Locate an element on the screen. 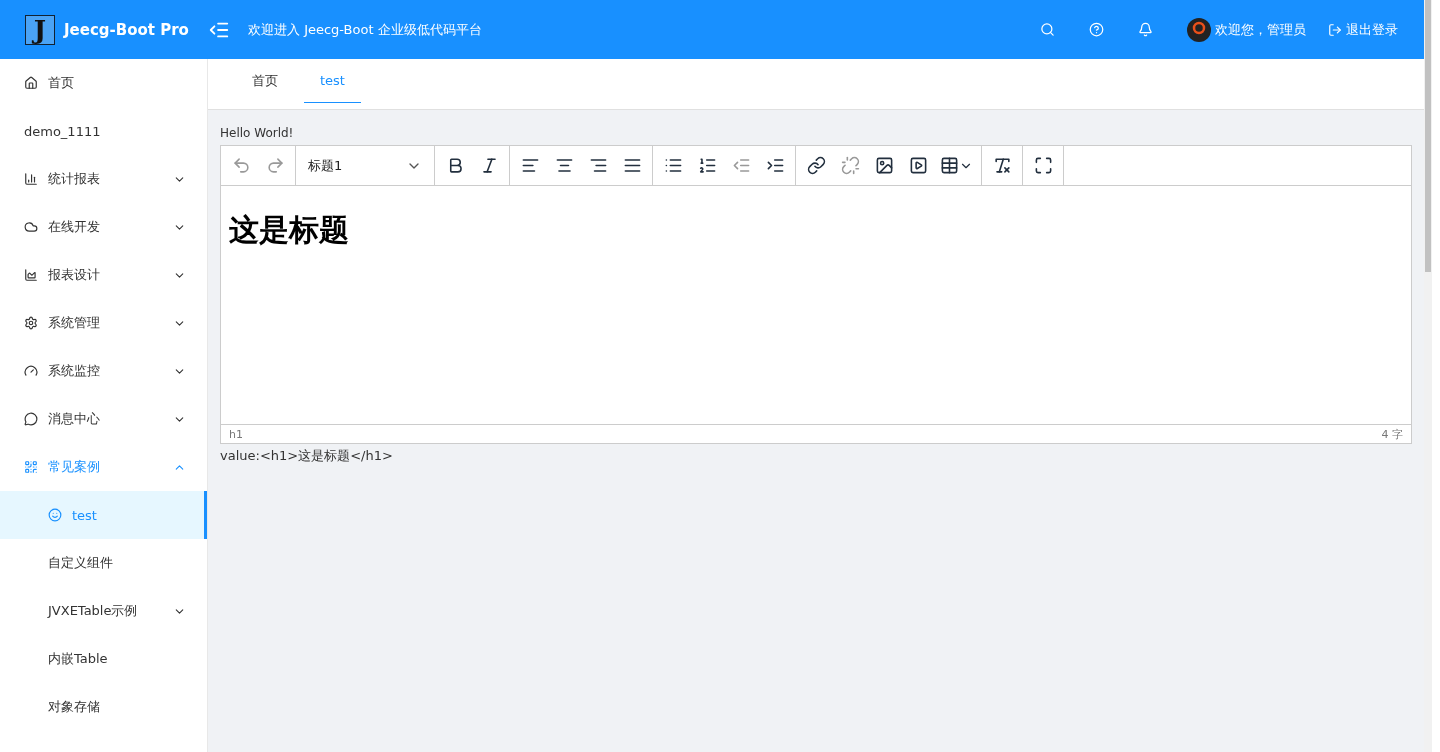  menu-item: 在线开发 is located at coordinates (103, 227).